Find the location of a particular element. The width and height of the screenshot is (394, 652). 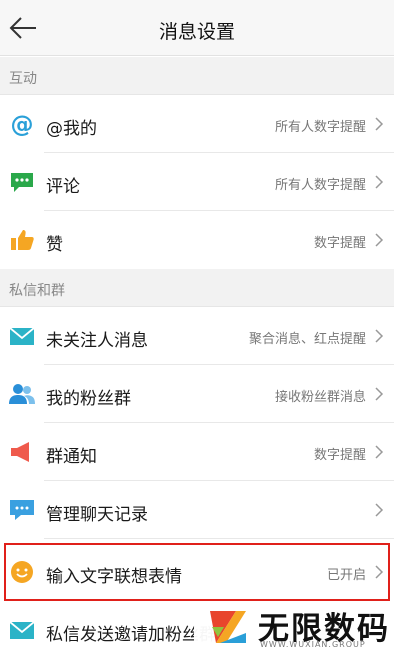

divider is located at coordinates (219, 538).